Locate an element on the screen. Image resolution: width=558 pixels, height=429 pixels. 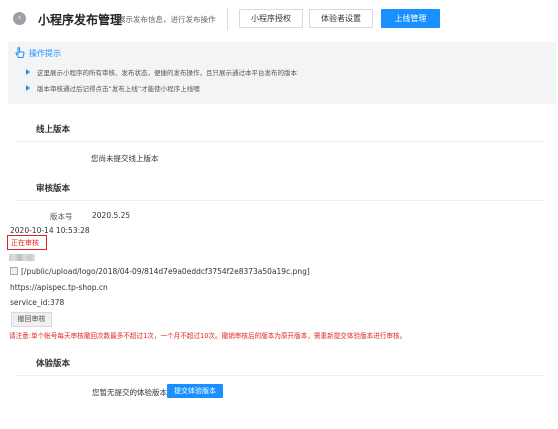
broken-image-icon is located at coordinates (14, 271).